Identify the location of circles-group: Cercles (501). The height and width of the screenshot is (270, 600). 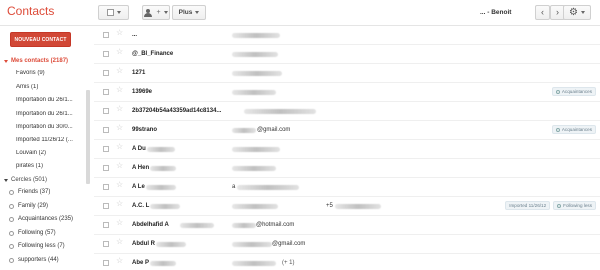
(25, 180).